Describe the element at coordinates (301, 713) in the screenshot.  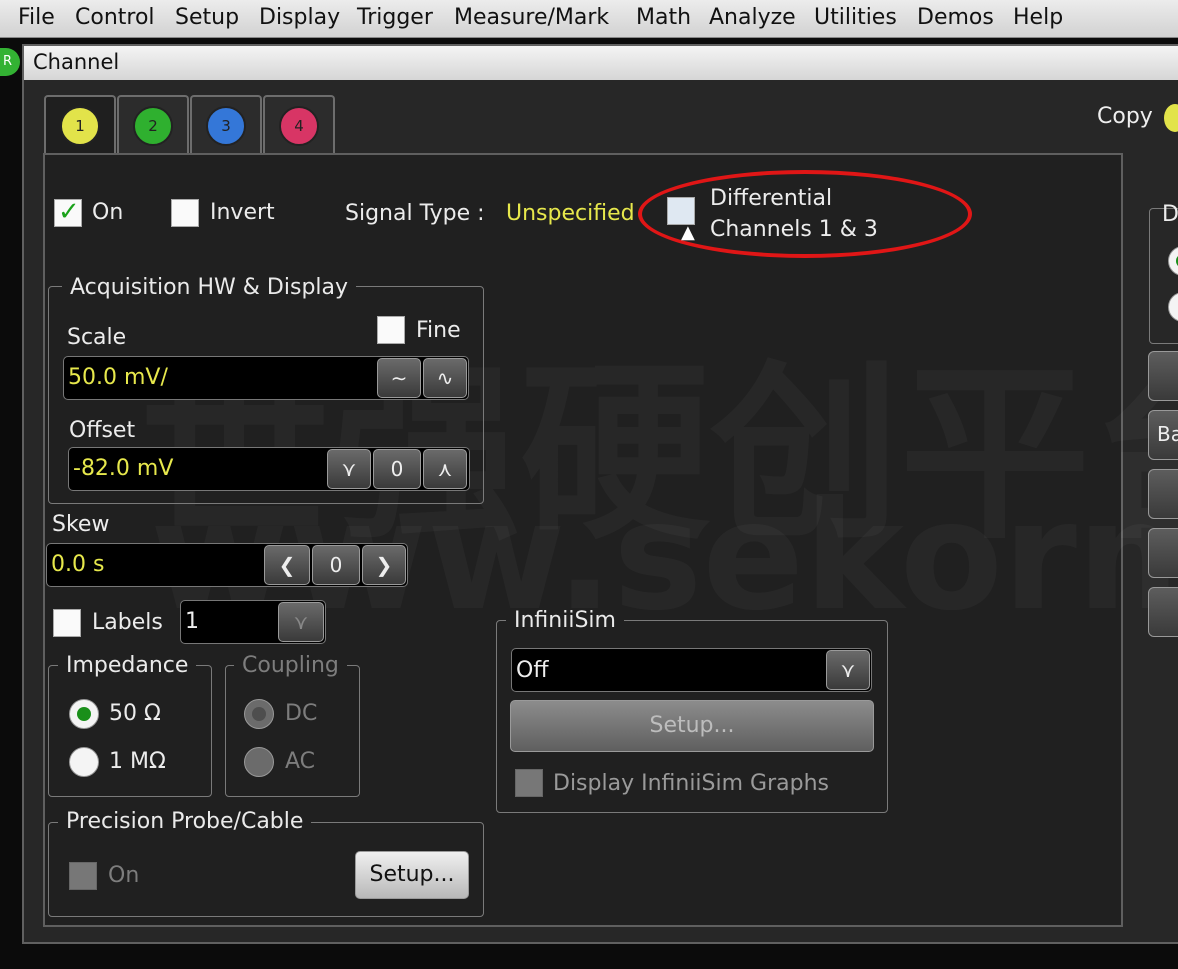
I see `coupling-dc-label: DC` at that location.